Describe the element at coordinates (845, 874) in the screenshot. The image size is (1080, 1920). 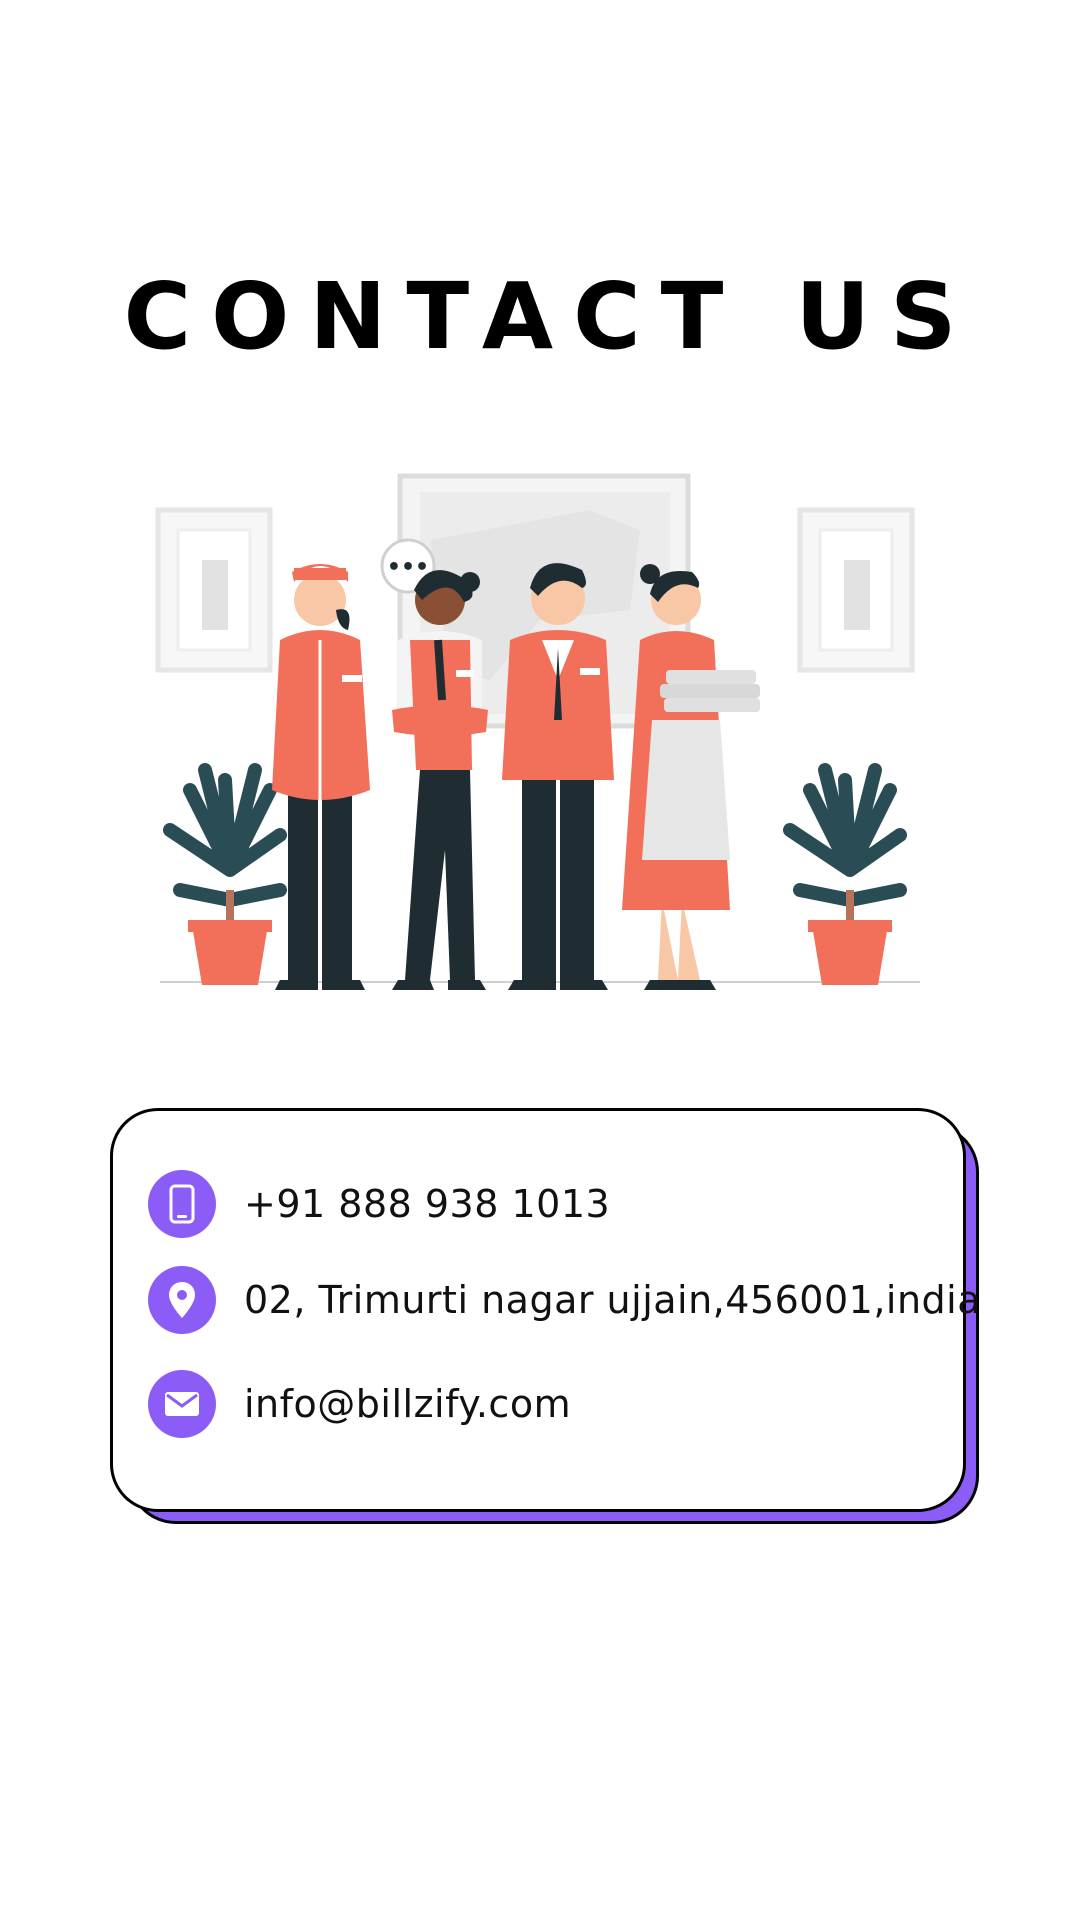
I see `right-plant` at that location.